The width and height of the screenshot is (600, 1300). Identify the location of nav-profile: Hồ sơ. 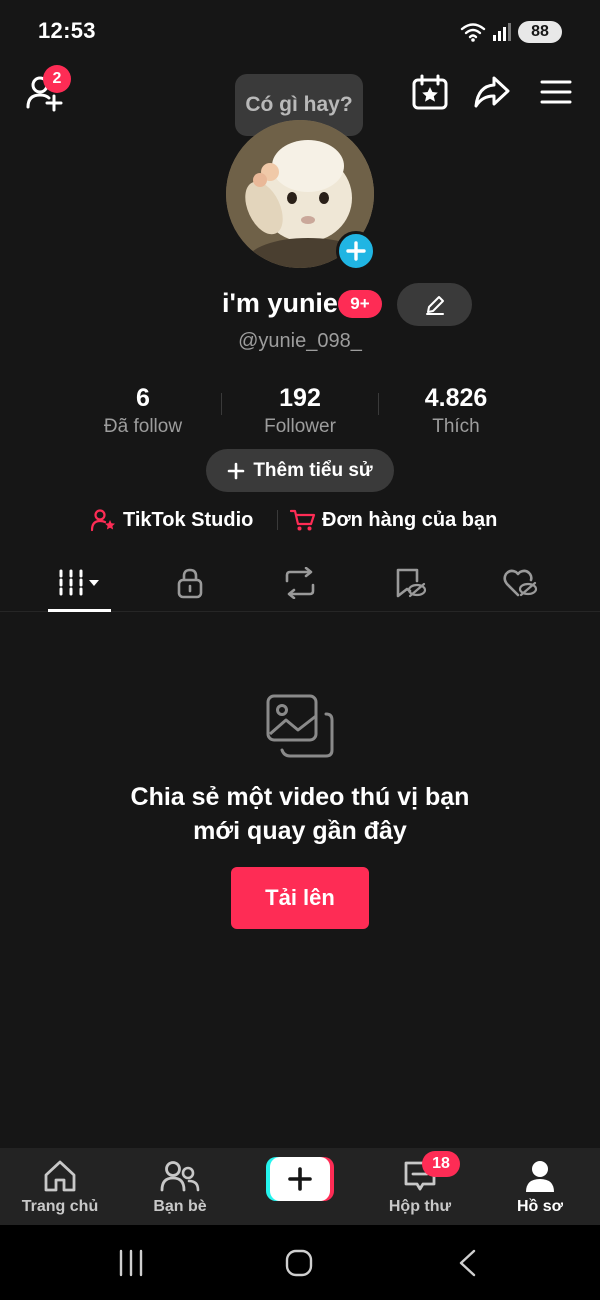
(540, 1186).